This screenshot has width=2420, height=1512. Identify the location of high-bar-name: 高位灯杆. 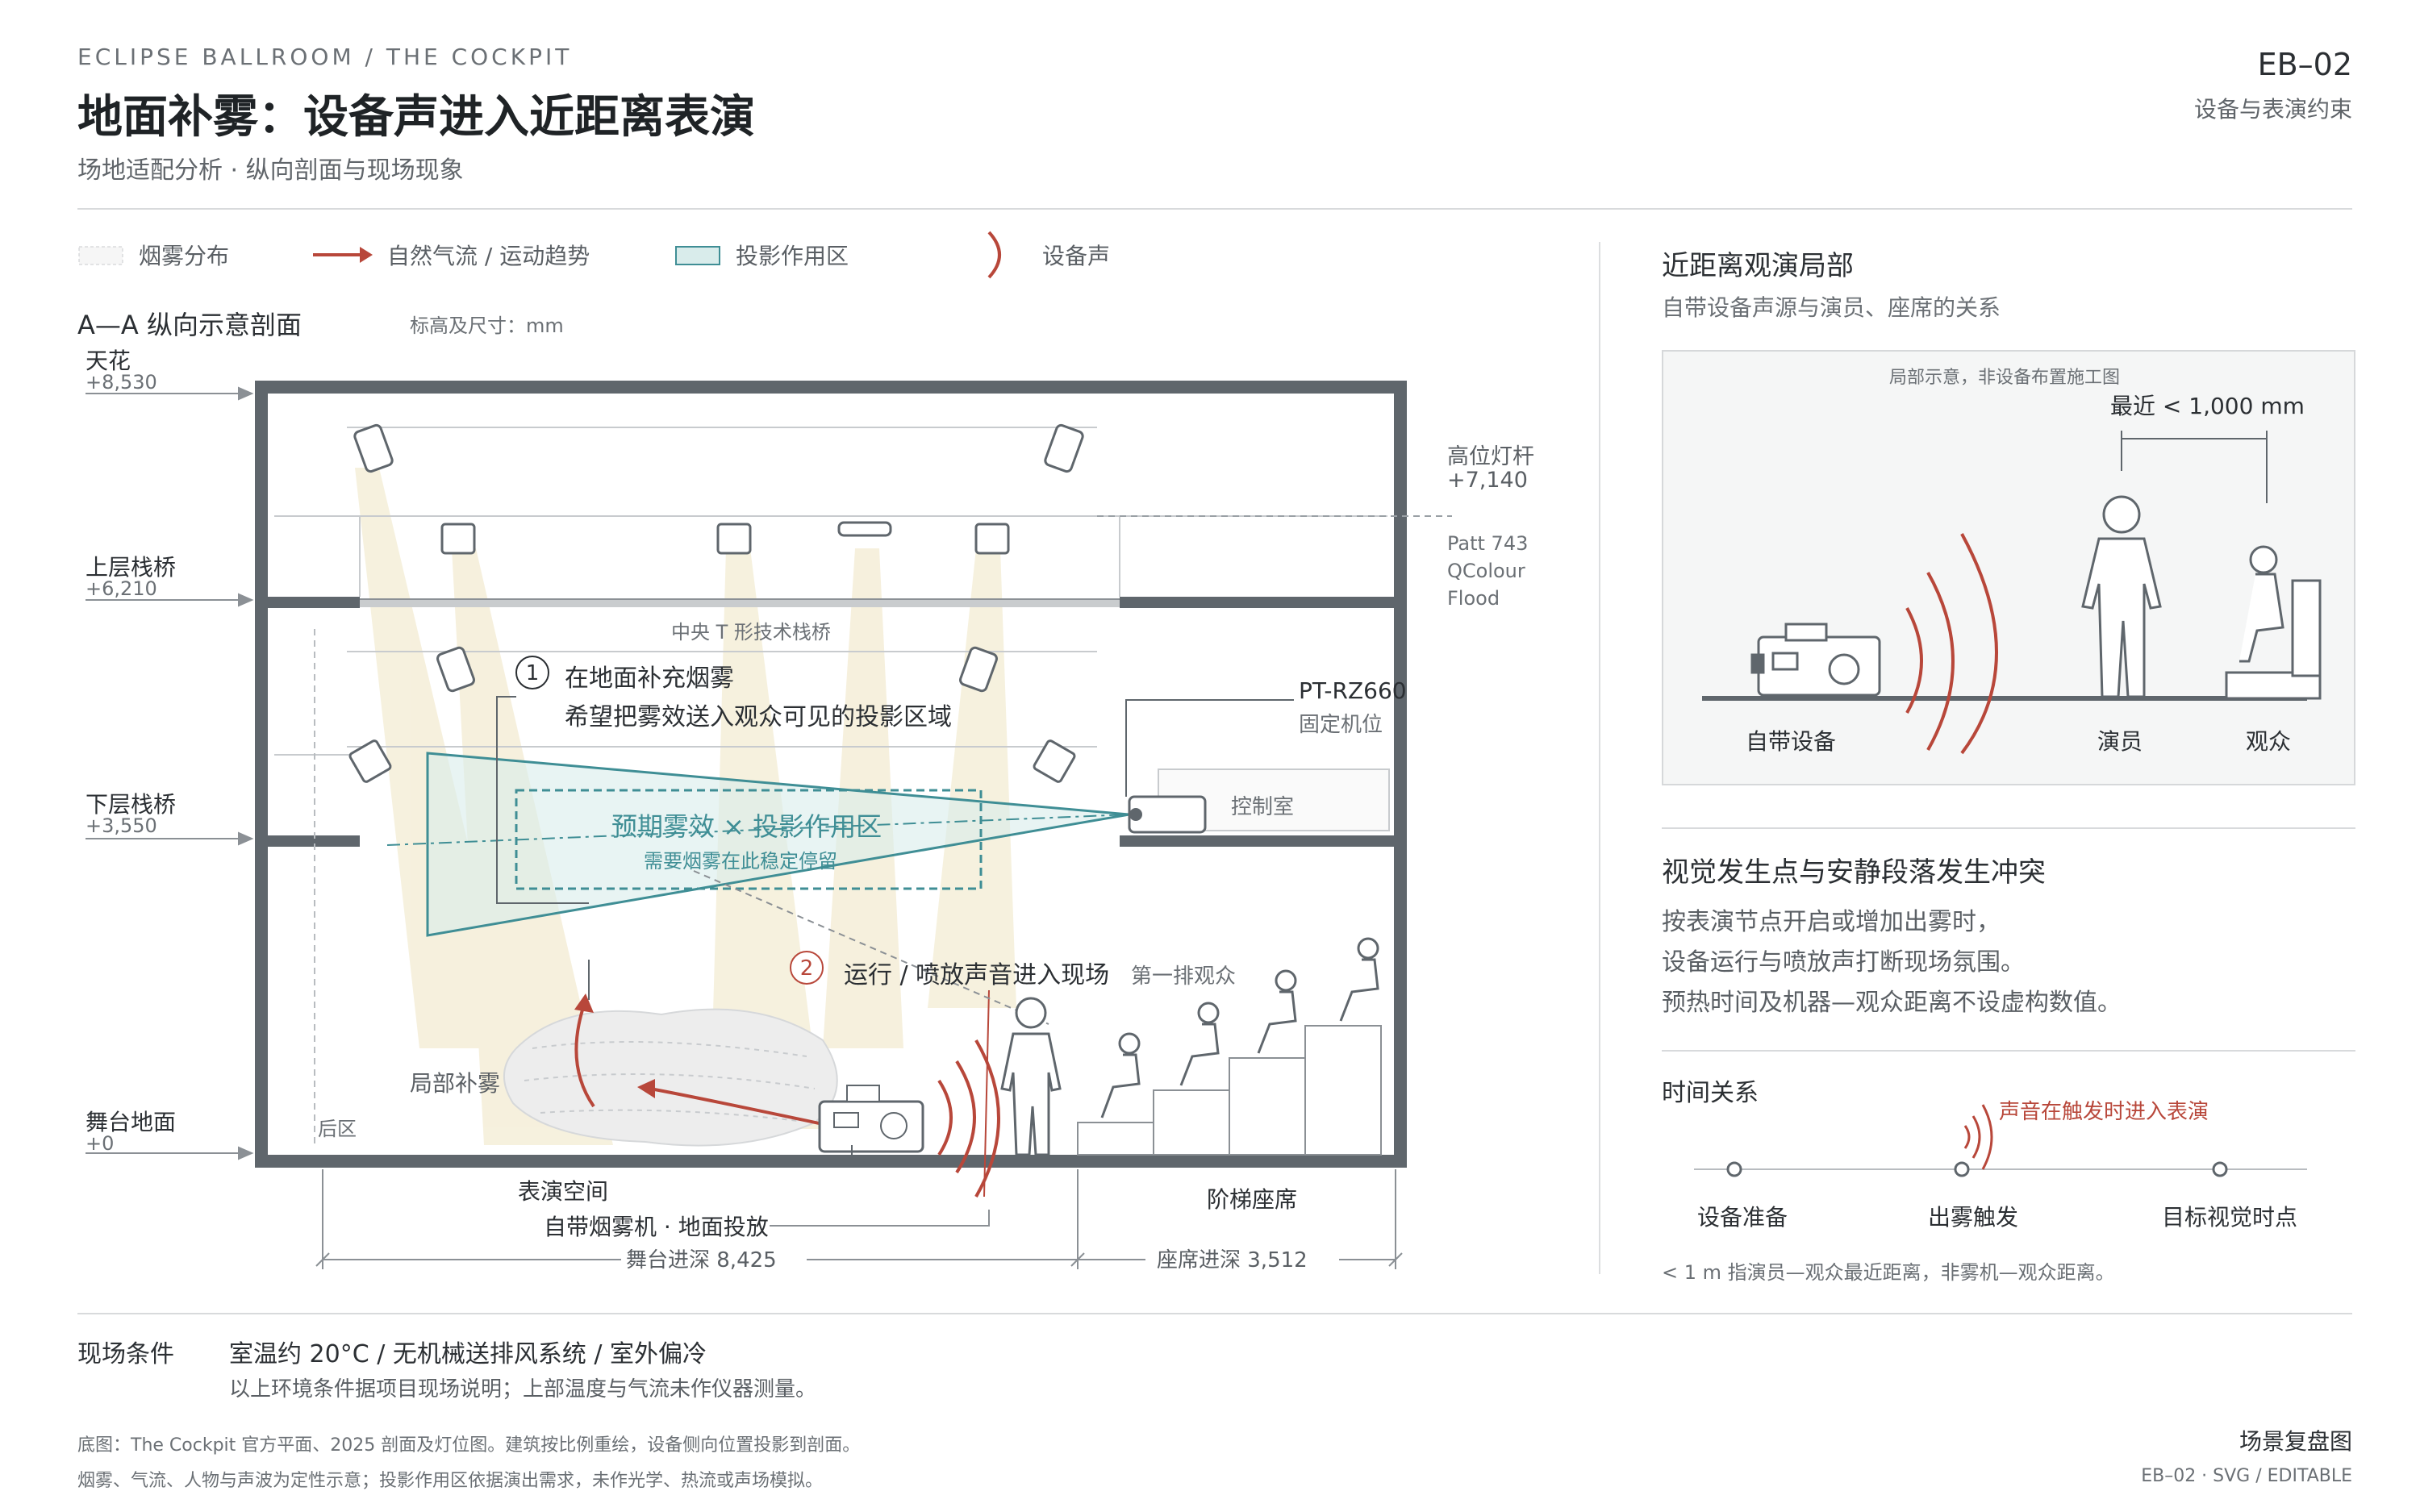
(1490, 456).